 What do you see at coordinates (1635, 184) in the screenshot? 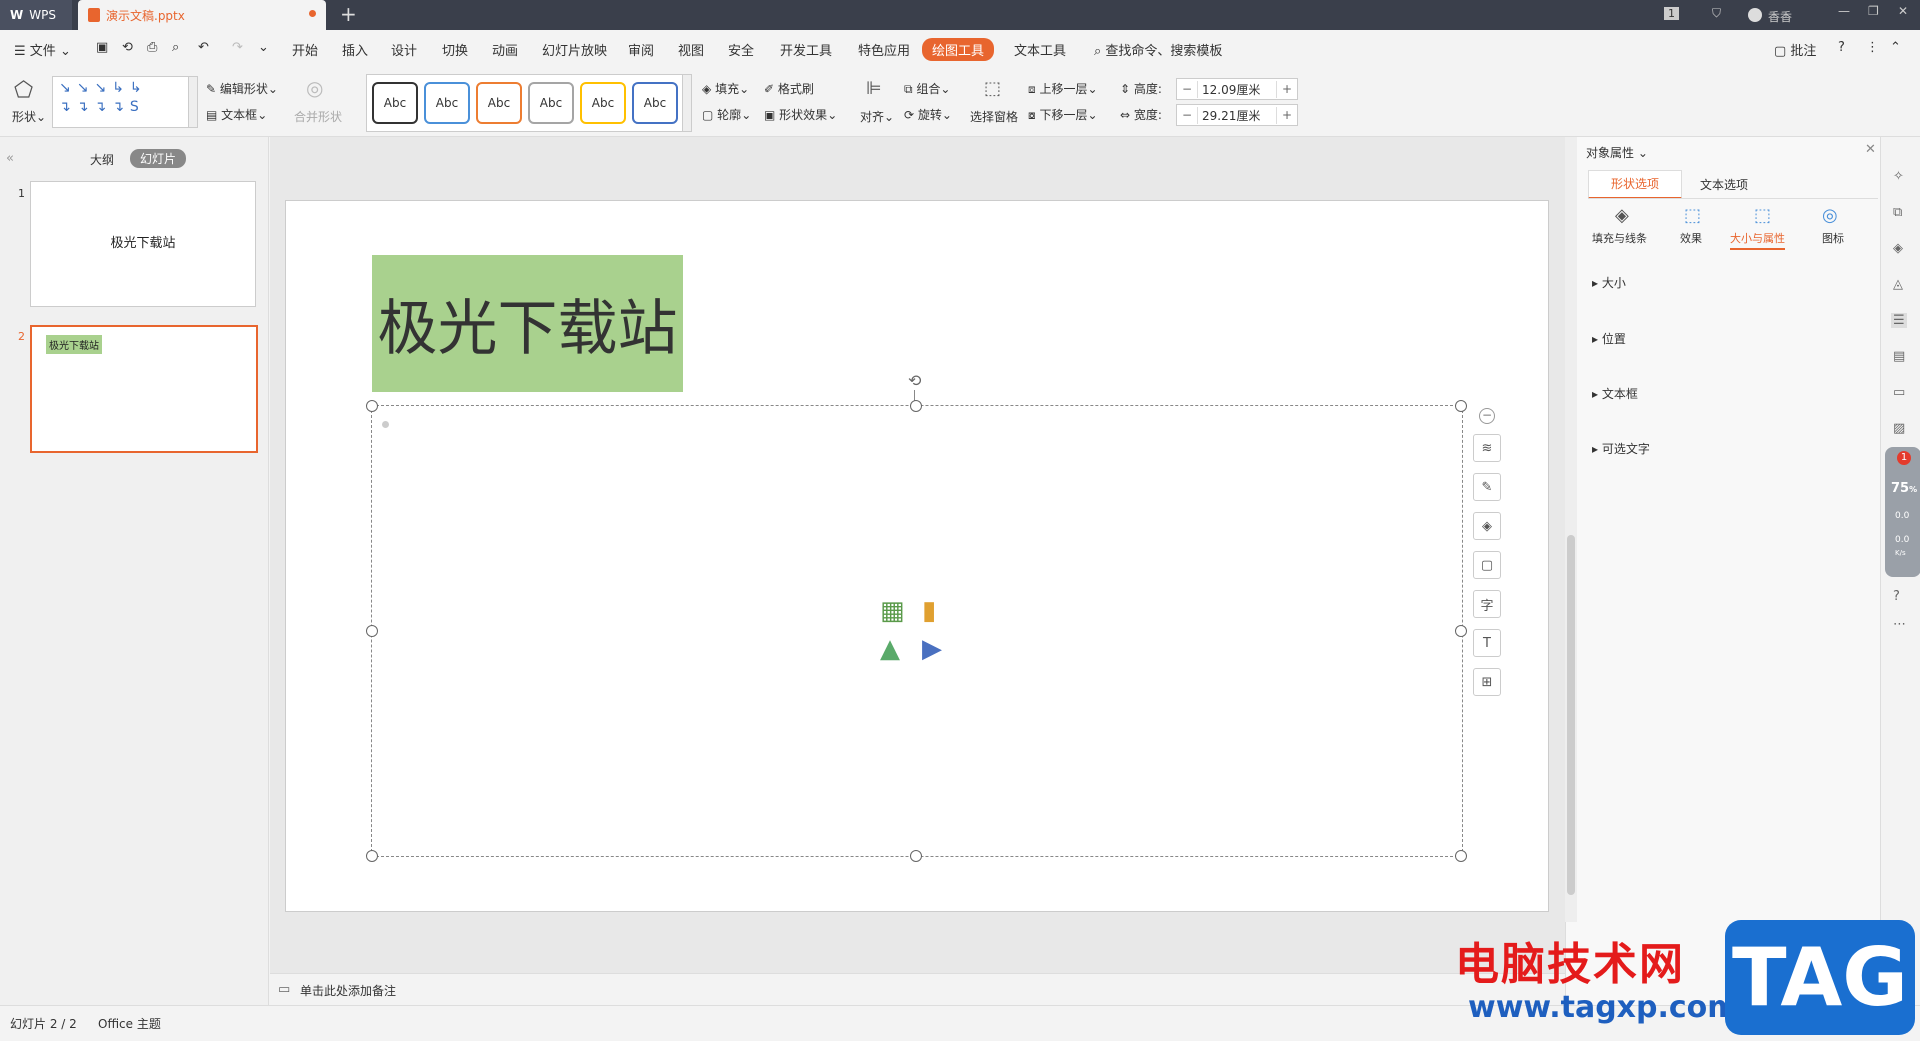
I see `tab-shape-options: 形状选项` at bounding box center [1635, 184].